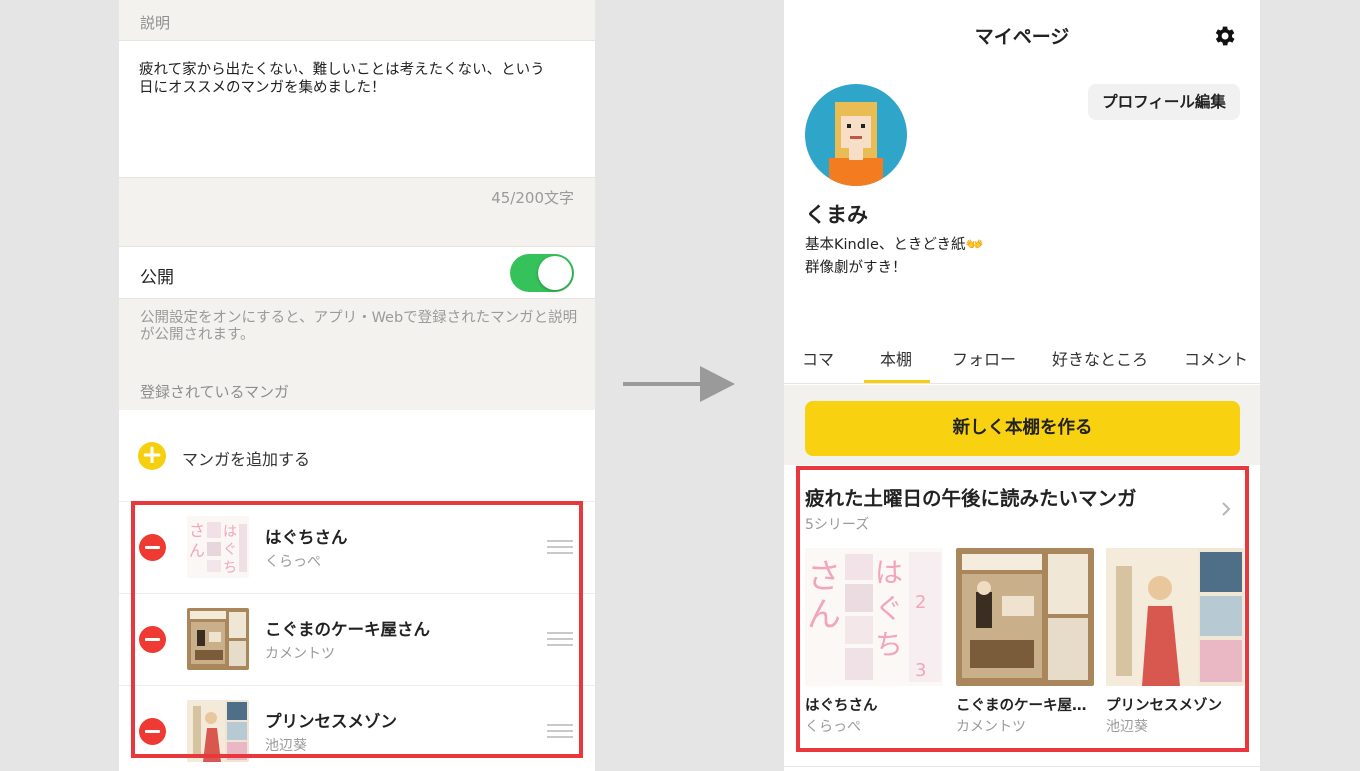  Describe the element at coordinates (896, 358) in the screenshot. I see `tab-bookshelf: 本棚` at that location.